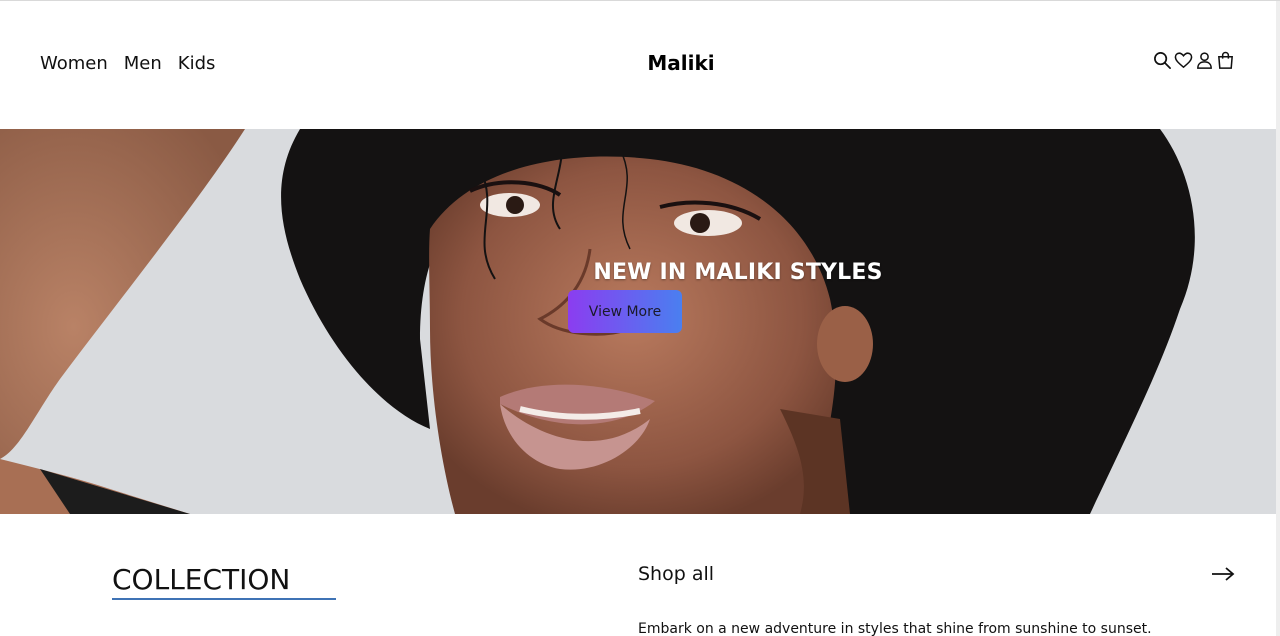 This screenshot has height=636, width=1280. Describe the element at coordinates (738, 272) in the screenshot. I see `hero-title: NEW IN MALIKI STYLES` at that location.